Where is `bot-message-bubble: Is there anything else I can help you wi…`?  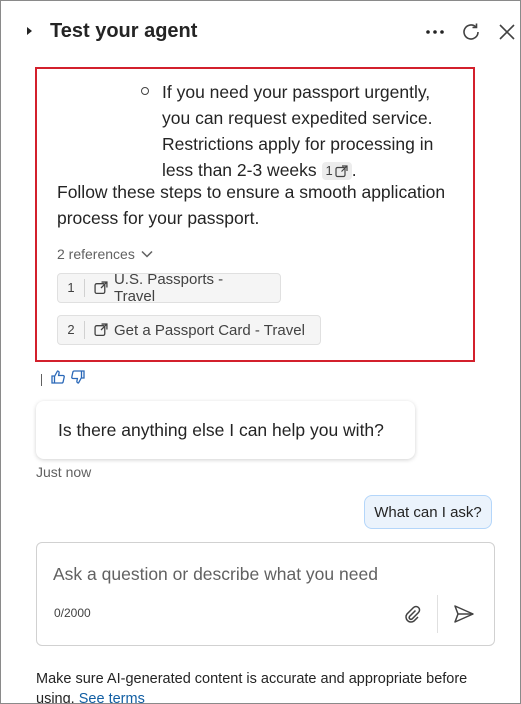
bot-message-bubble: Is there anything else I can help you wi… is located at coordinates (225, 430).